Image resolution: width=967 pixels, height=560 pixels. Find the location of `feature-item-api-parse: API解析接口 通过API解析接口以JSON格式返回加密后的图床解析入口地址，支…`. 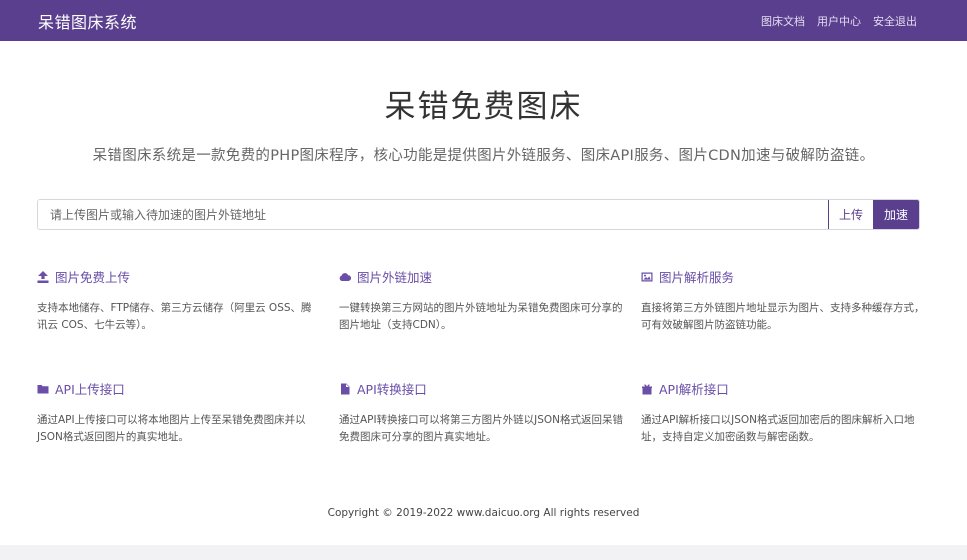

feature-item-api-parse: API解析接口 通过API解析接口以JSON格式返回加密后的图床解析入口地址，支… is located at coordinates (784, 424).